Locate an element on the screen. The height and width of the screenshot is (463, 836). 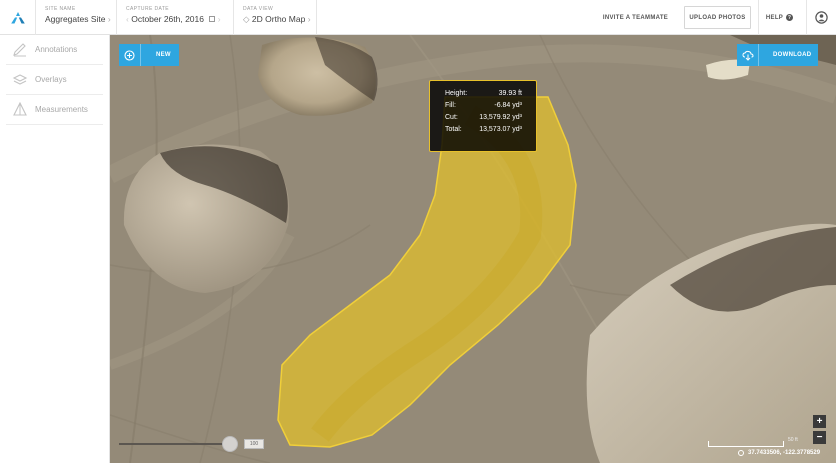
account-button is located at coordinates (821, 17).